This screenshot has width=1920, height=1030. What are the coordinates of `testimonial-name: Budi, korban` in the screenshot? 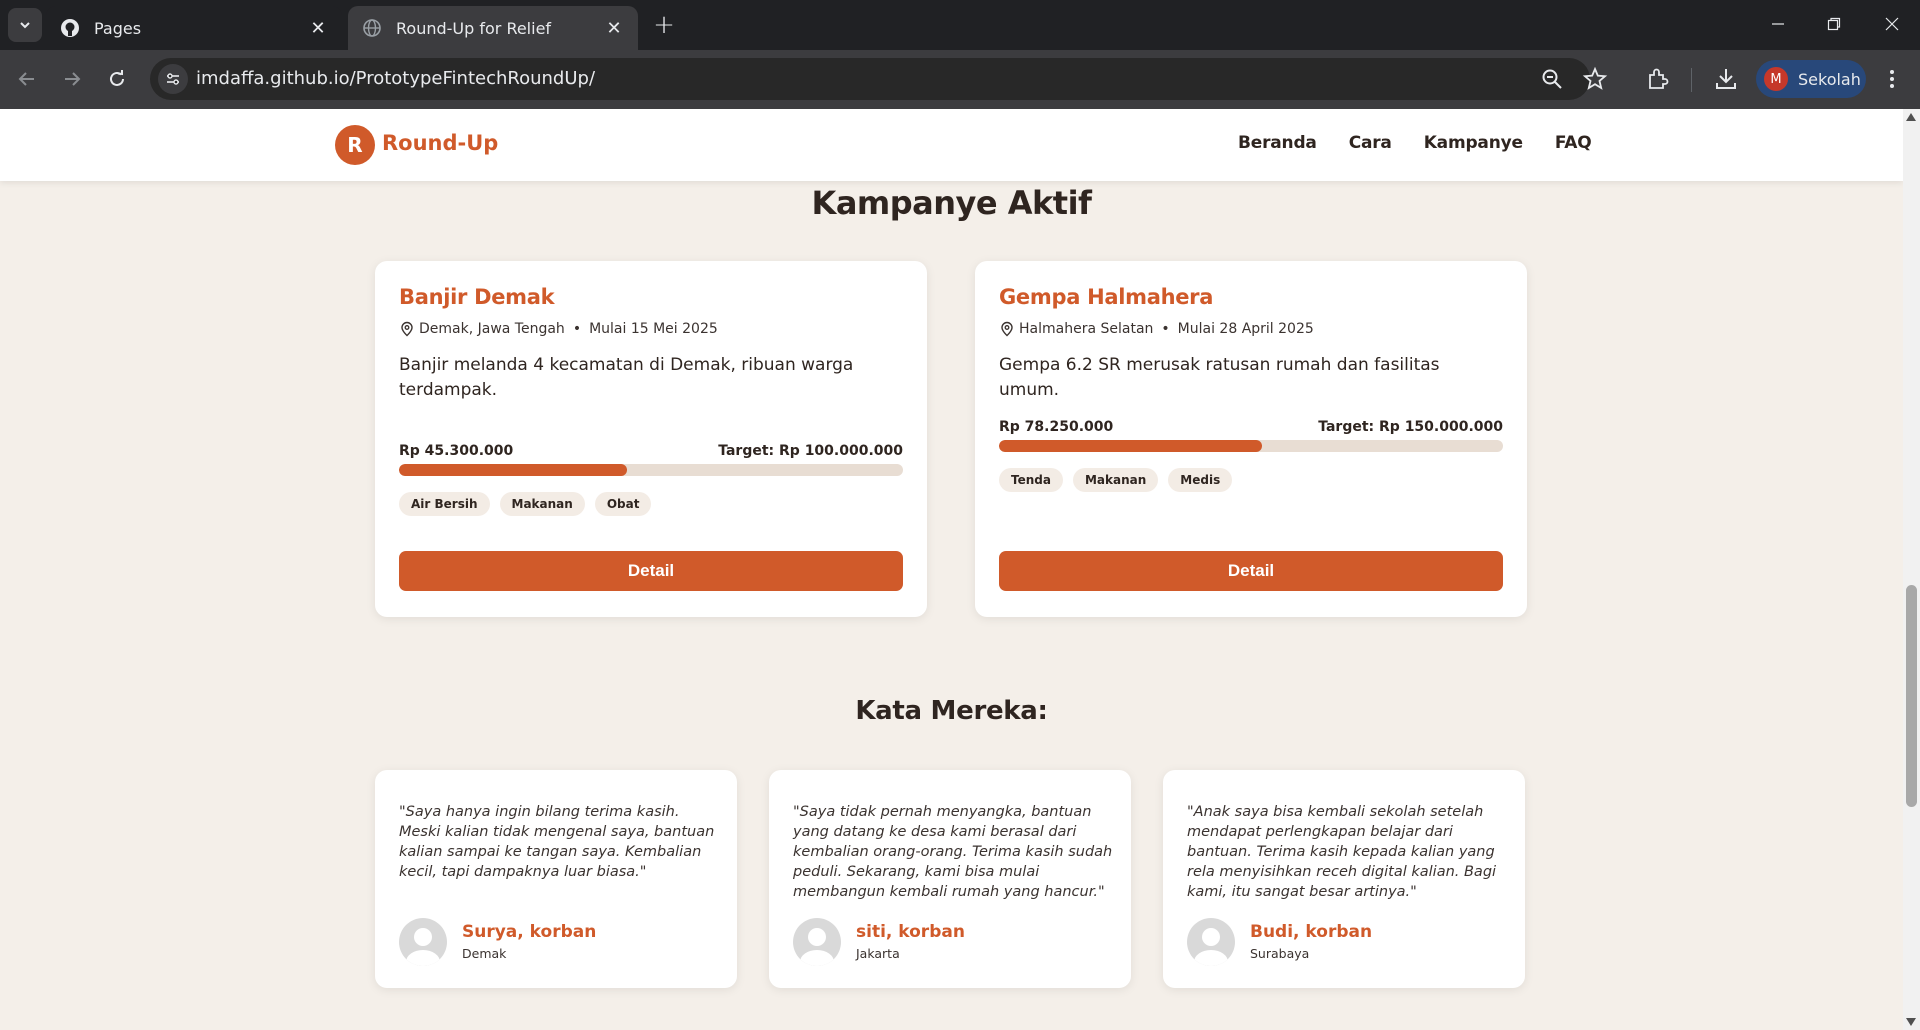 It's located at (1311, 932).